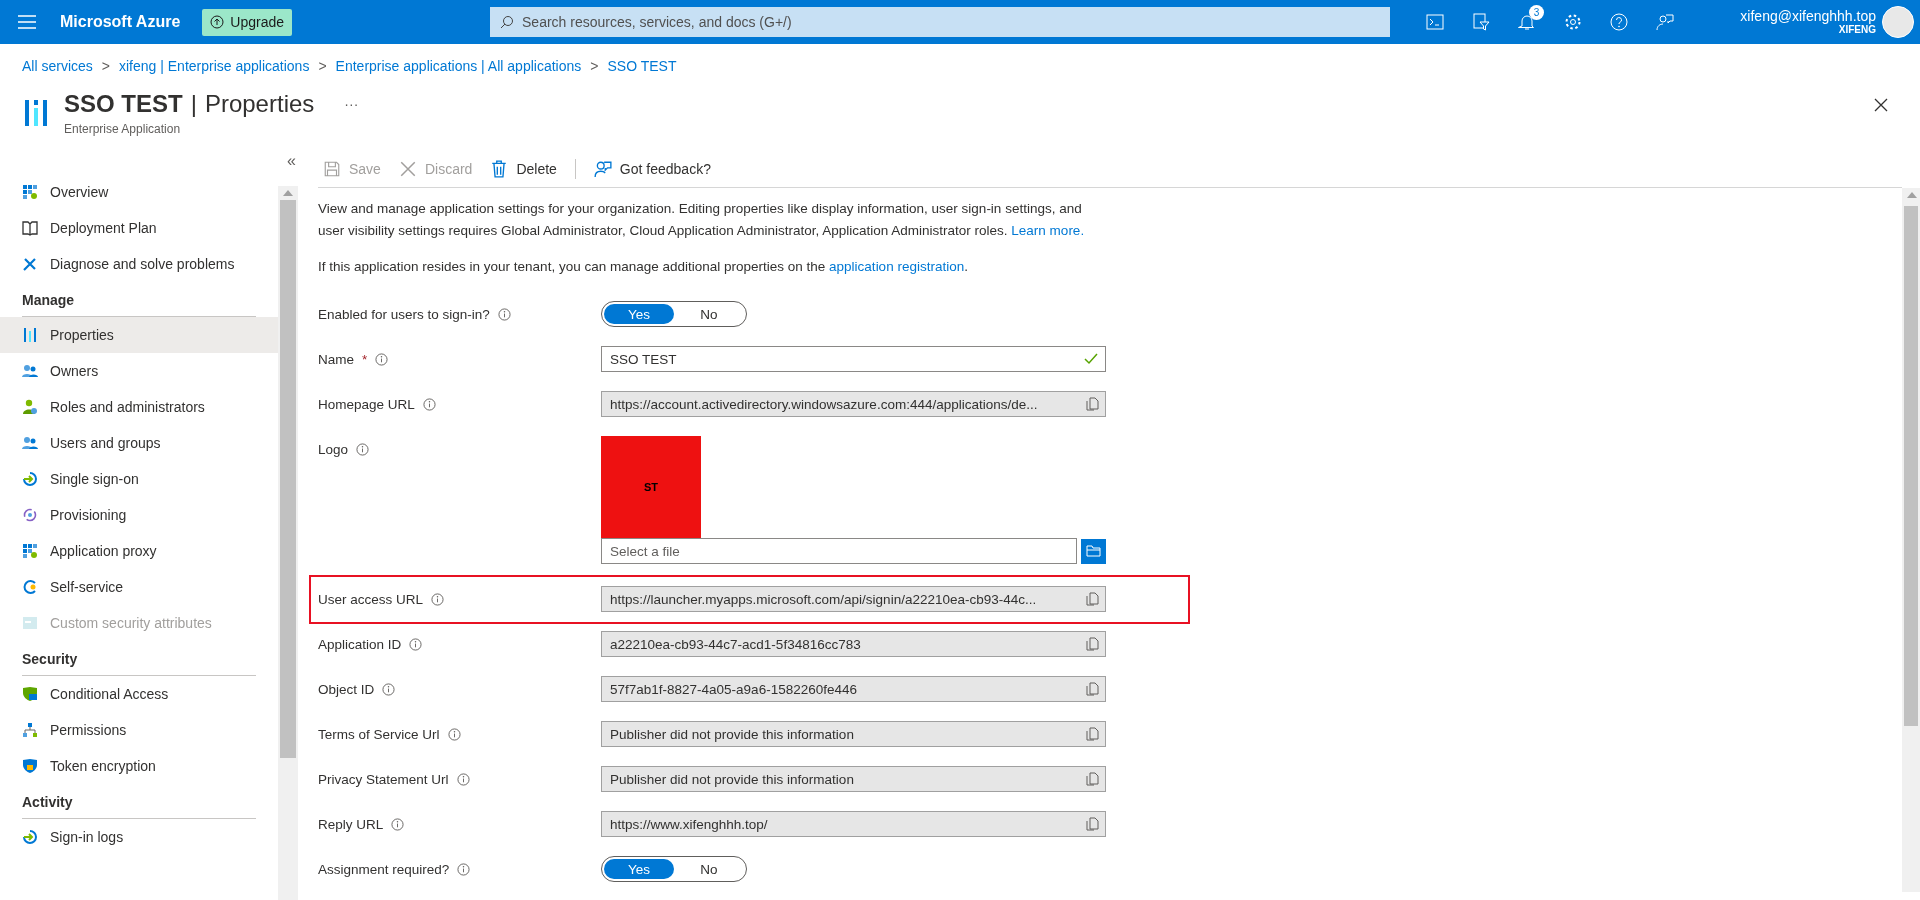 The height and width of the screenshot is (900, 1920). What do you see at coordinates (30, 335) in the screenshot?
I see `bars-icon` at bounding box center [30, 335].